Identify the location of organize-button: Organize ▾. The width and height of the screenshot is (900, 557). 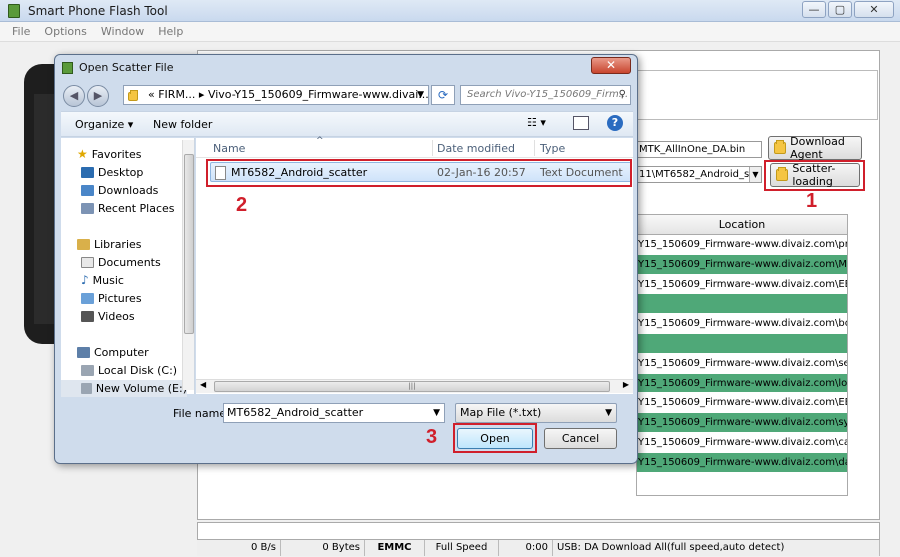
(104, 124).